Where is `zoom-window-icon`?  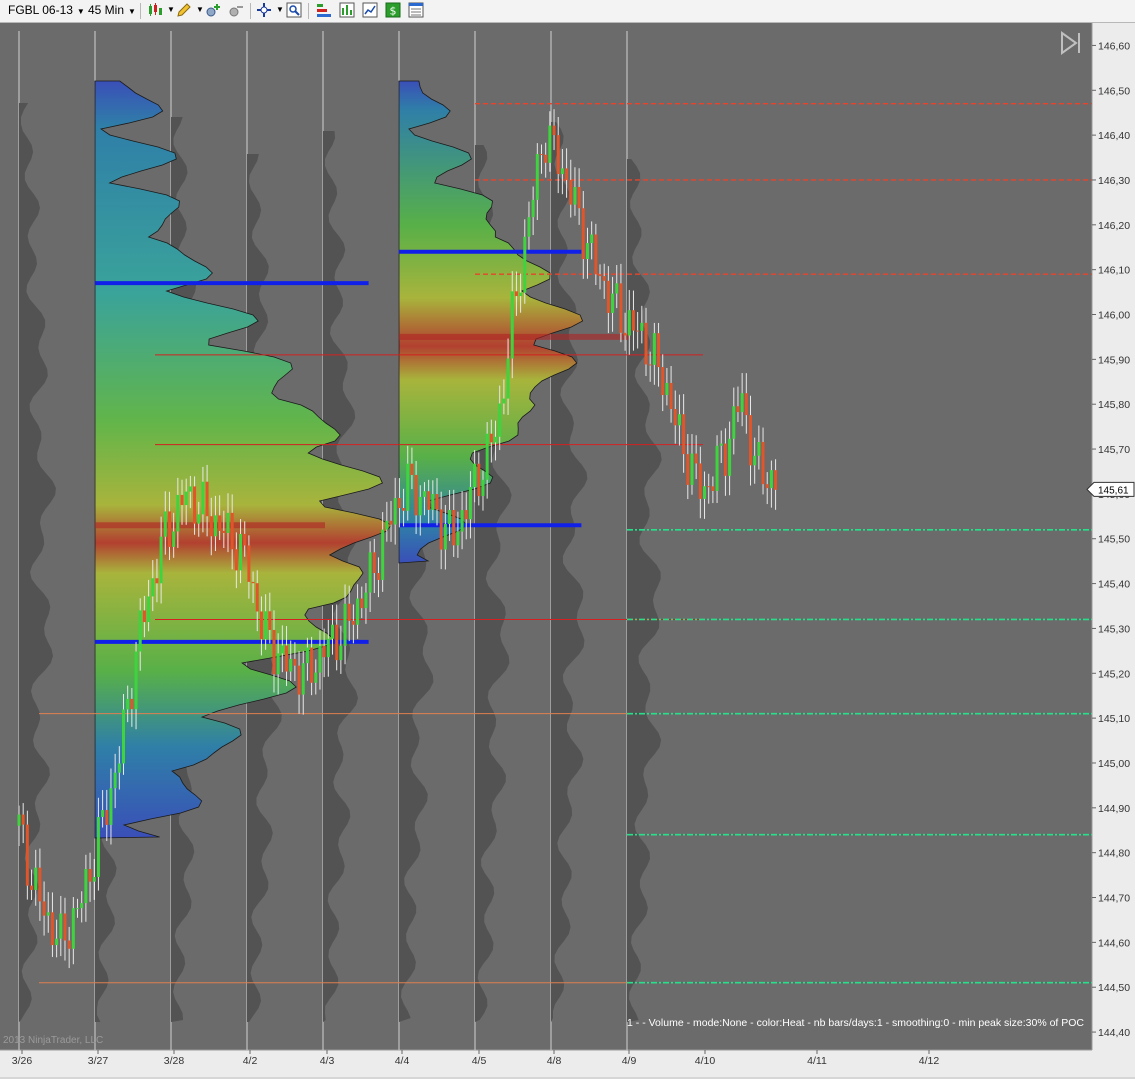 zoom-window-icon is located at coordinates (294, 10).